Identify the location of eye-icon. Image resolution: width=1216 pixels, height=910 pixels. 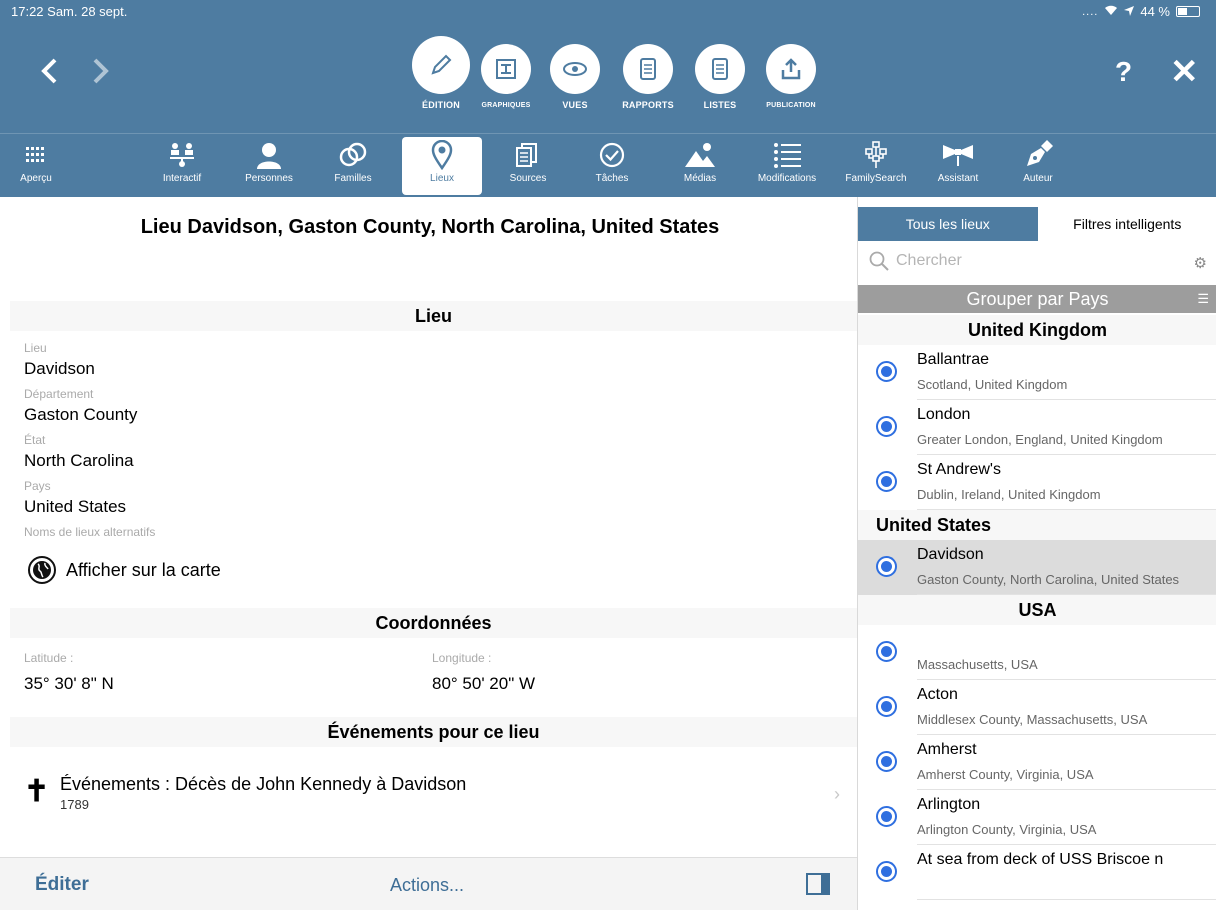
(575, 69).